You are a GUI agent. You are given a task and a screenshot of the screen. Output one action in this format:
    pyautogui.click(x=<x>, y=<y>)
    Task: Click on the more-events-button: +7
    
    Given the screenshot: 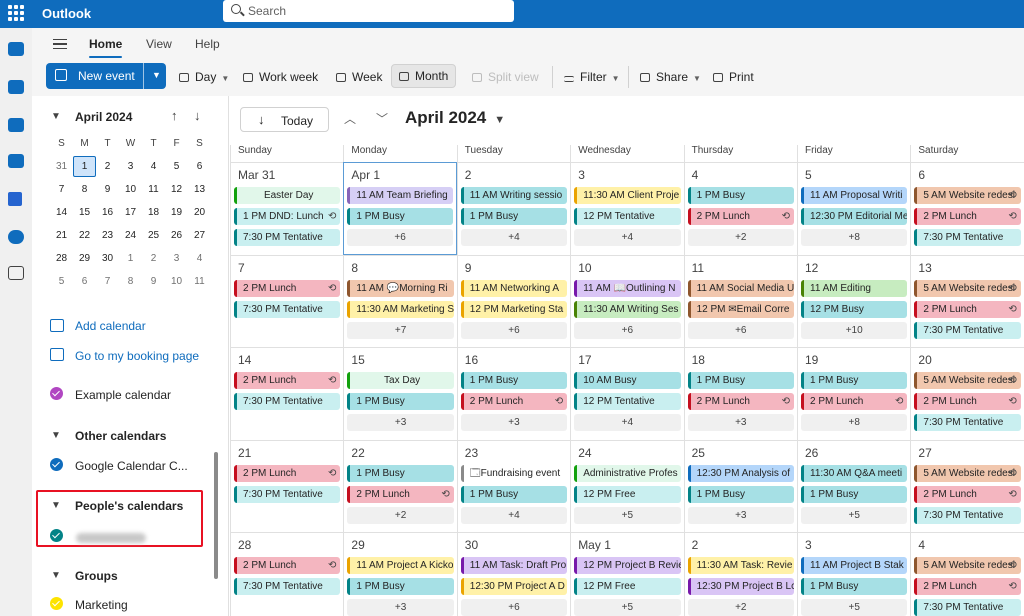 What is the action you would take?
    pyautogui.click(x=400, y=330)
    